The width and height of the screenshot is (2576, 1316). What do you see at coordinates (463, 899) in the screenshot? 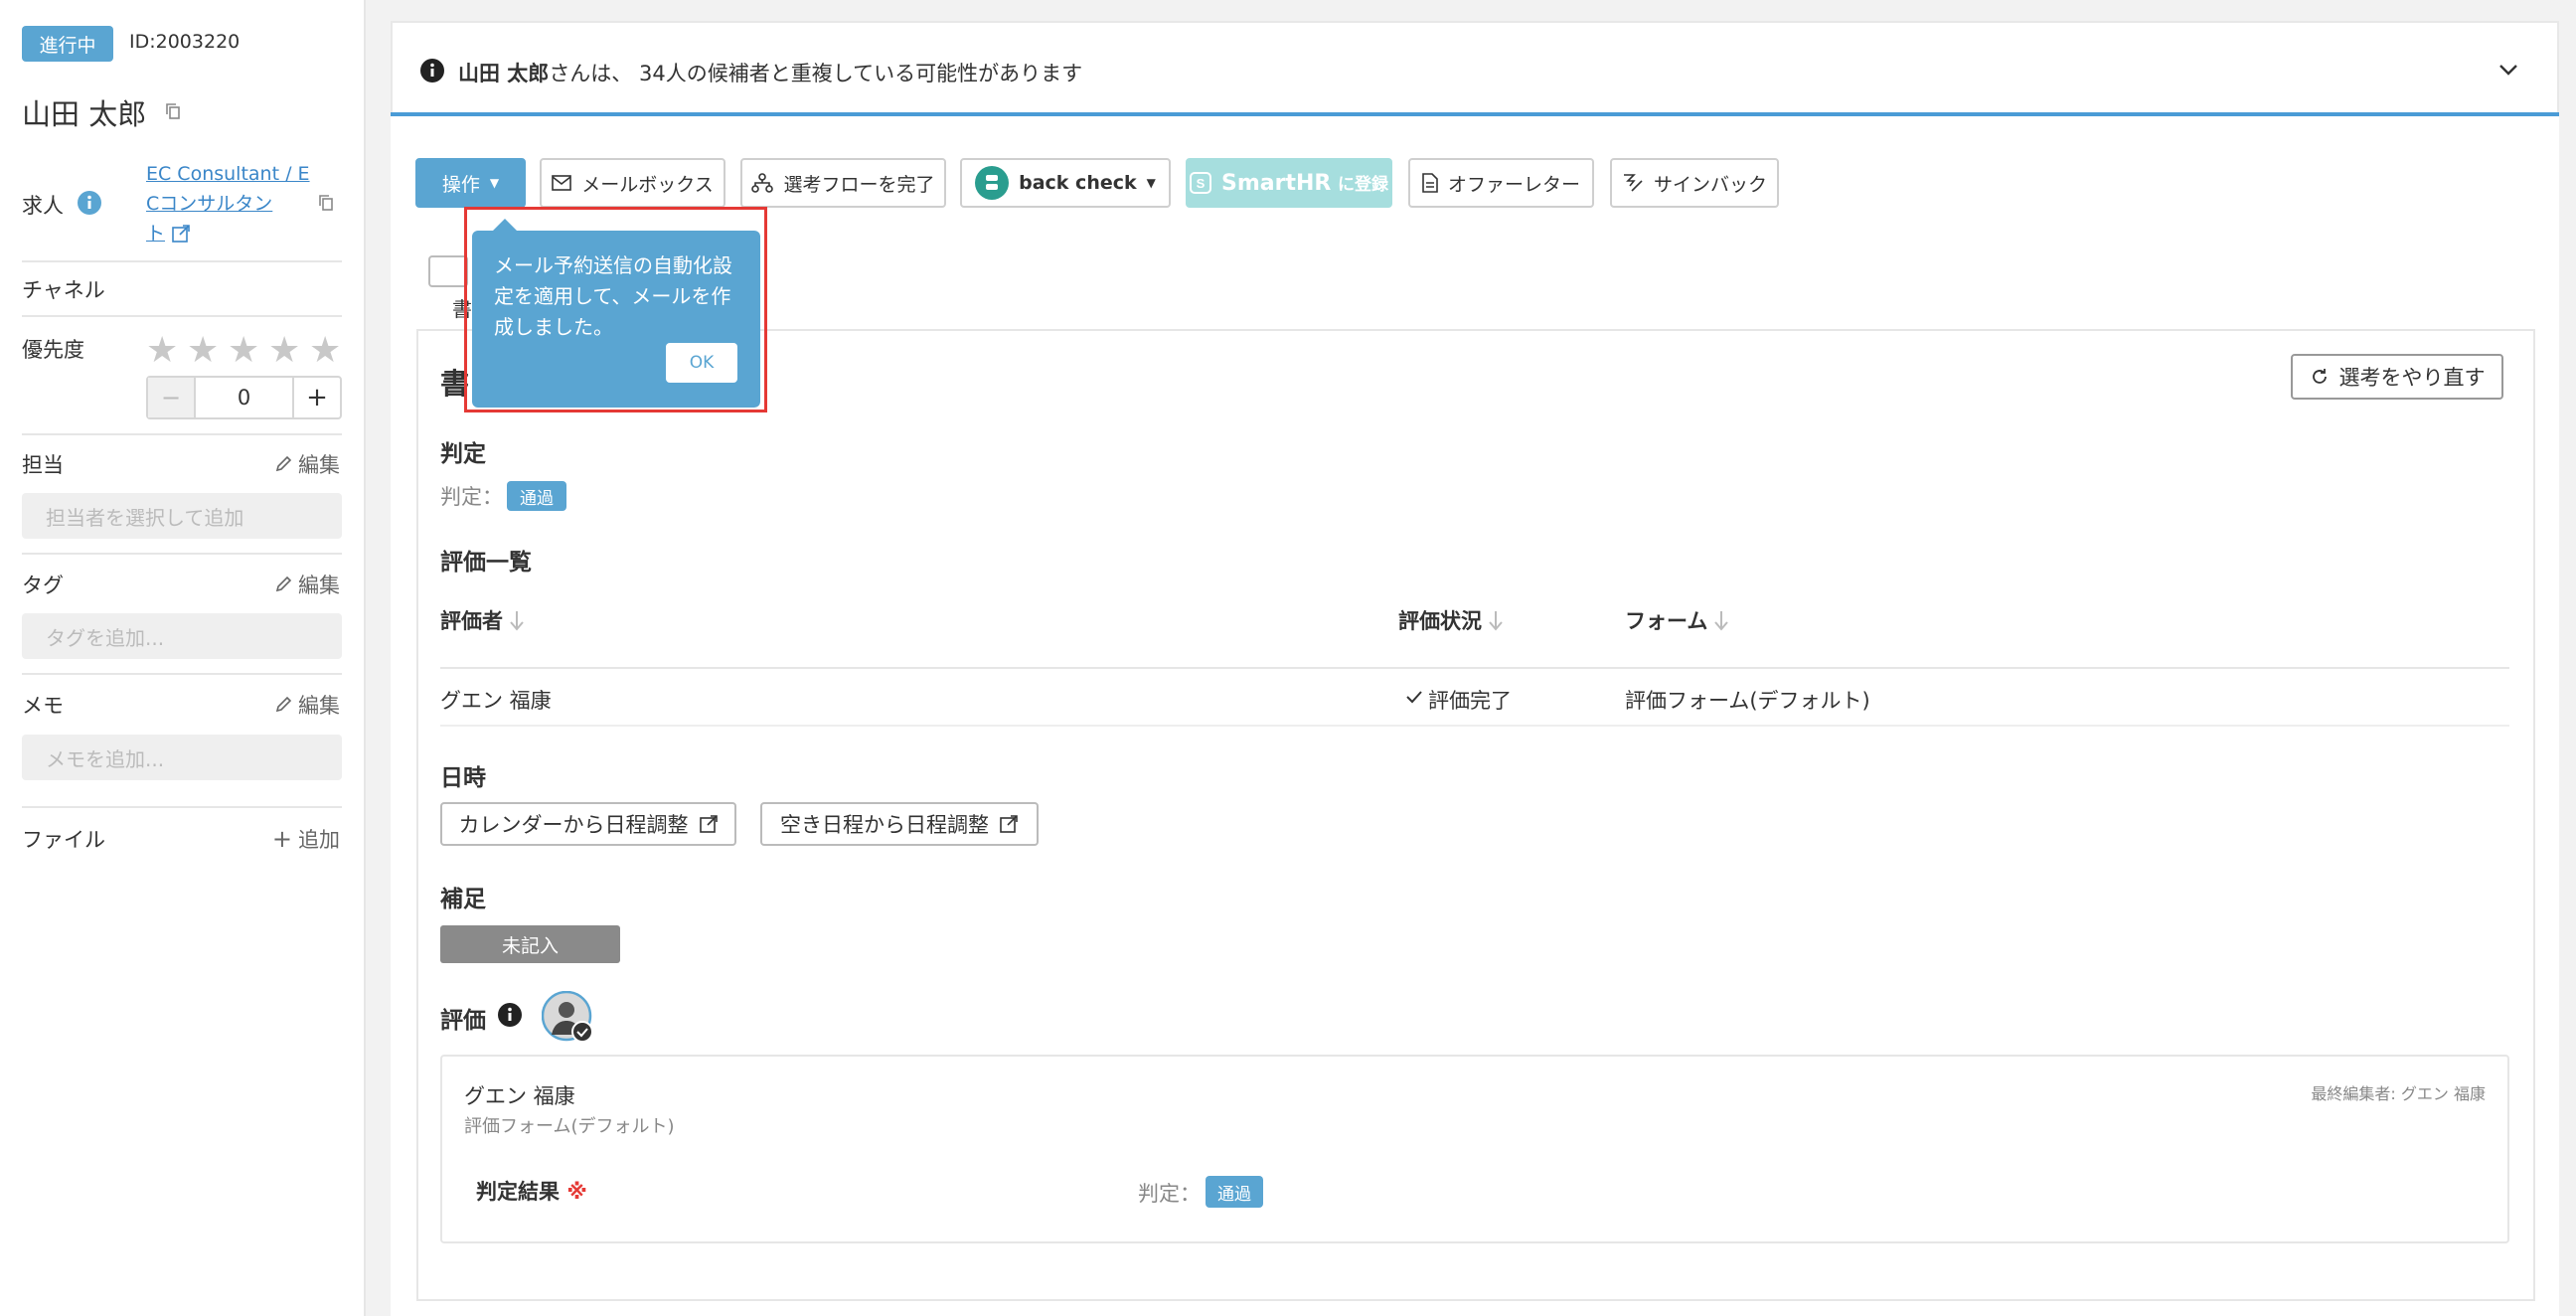
I see `supplement-heading: 補足` at bounding box center [463, 899].